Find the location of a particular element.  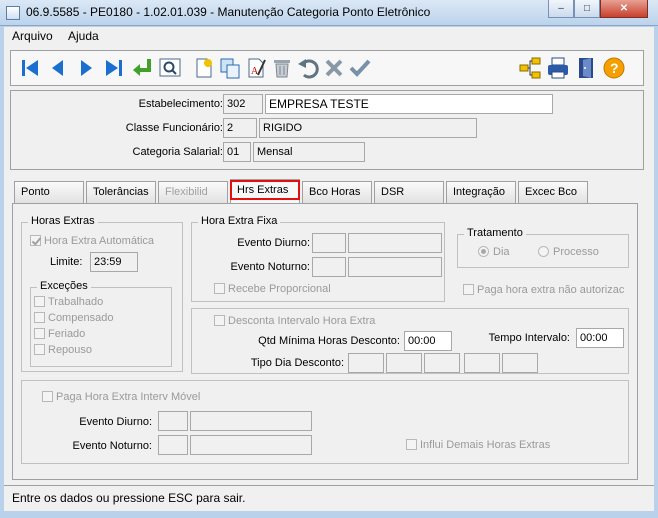

tab-bco-horas: Bco Horas is located at coordinates (337, 192).